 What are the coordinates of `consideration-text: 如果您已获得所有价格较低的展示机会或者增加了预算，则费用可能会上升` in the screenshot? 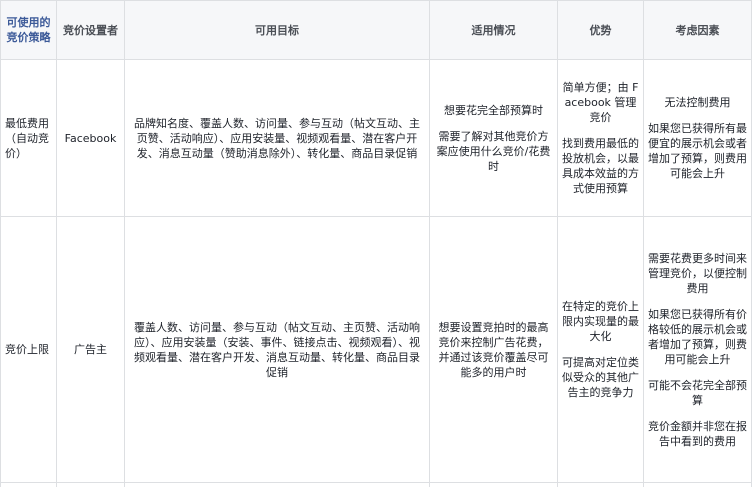 It's located at (697, 337).